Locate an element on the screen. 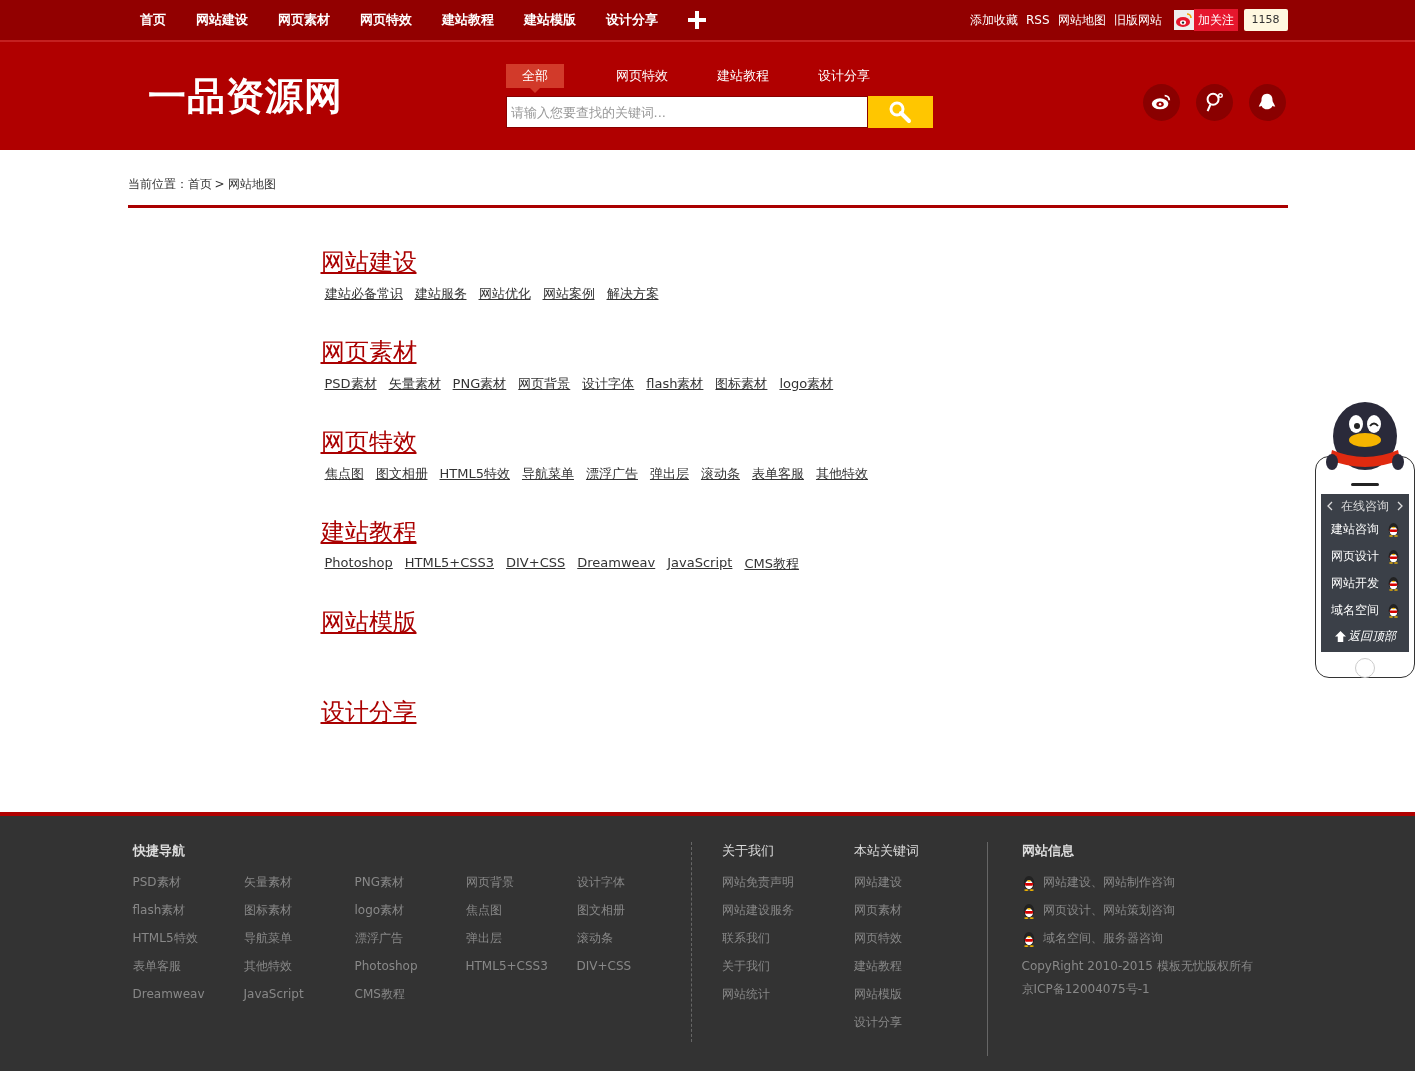 Image resolution: width=1415 pixels, height=1071 pixels. footer-link: PNG素材 is located at coordinates (410, 882).